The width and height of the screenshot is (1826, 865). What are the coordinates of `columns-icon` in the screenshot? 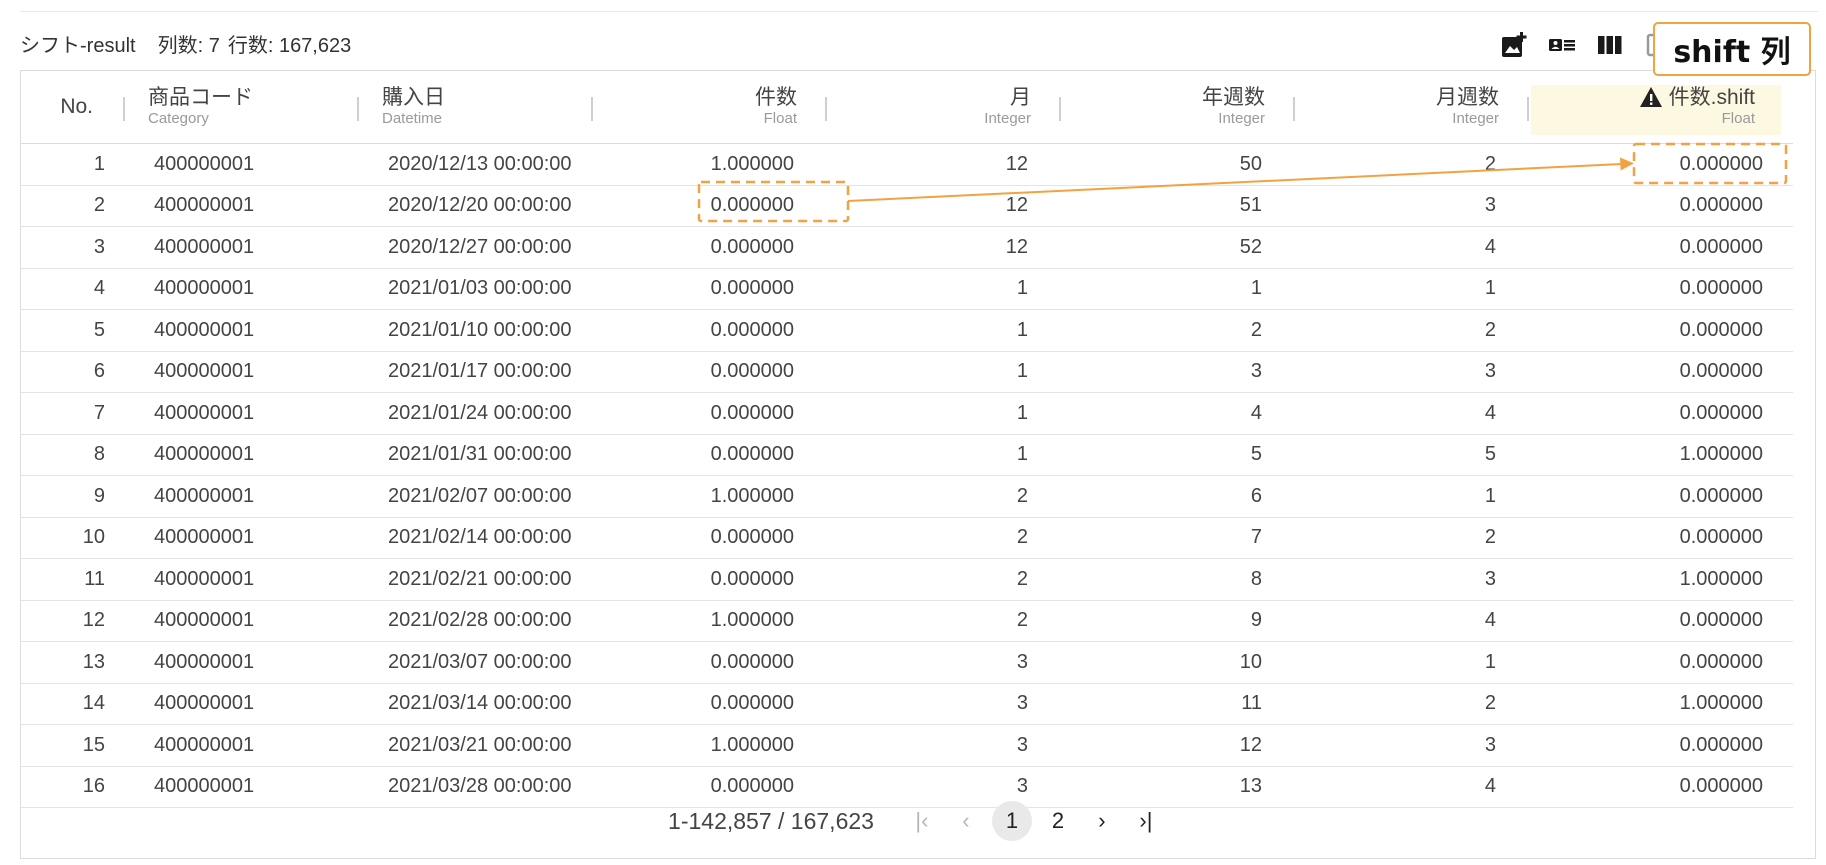 It's located at (1610, 45).